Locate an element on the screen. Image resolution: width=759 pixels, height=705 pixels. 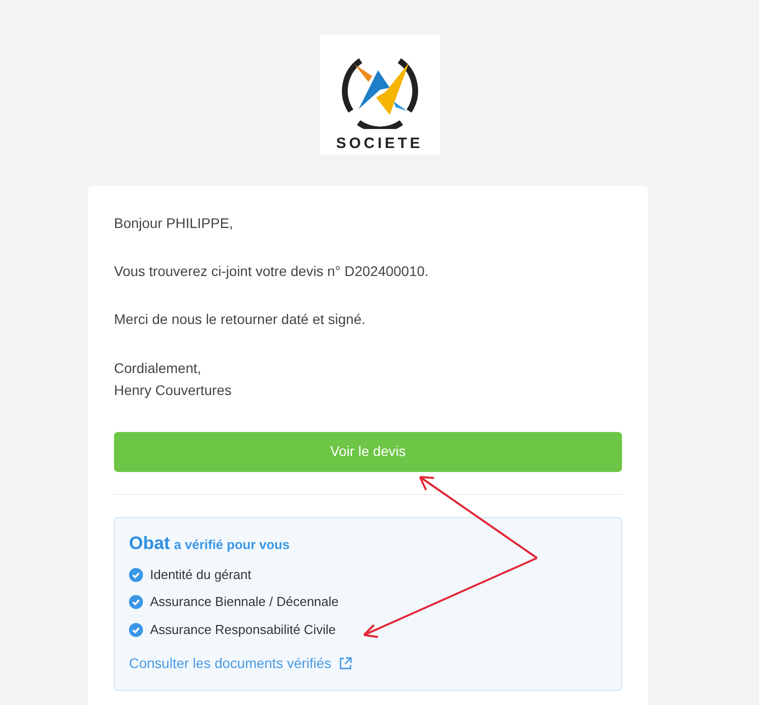
documents-link: Consulter les documents vérifiés is located at coordinates (240, 663).